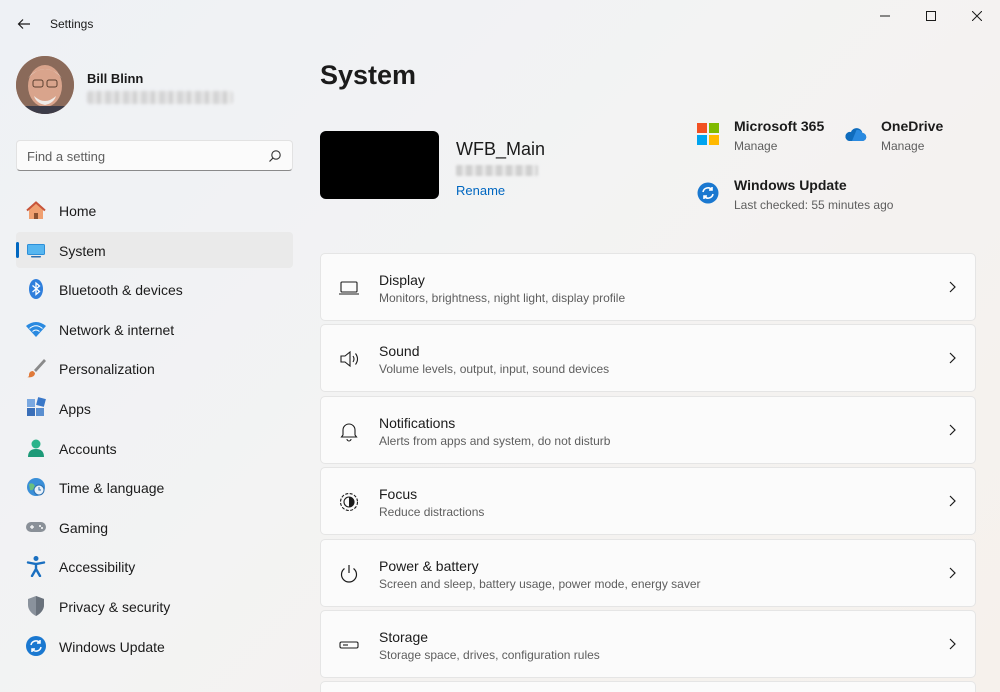 The height and width of the screenshot is (692, 1000). What do you see at coordinates (97, 567) in the screenshot?
I see `sidebar-item-label: Accessibility` at bounding box center [97, 567].